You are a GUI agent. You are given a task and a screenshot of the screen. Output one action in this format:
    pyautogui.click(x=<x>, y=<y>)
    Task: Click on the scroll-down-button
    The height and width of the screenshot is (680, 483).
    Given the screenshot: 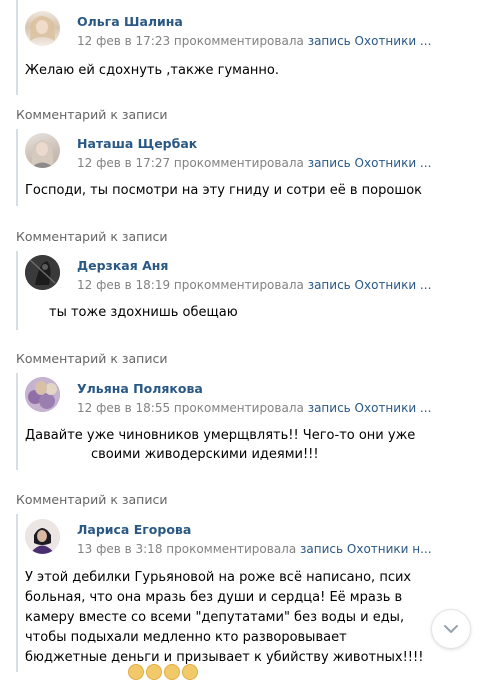 What is the action you would take?
    pyautogui.click(x=451, y=629)
    